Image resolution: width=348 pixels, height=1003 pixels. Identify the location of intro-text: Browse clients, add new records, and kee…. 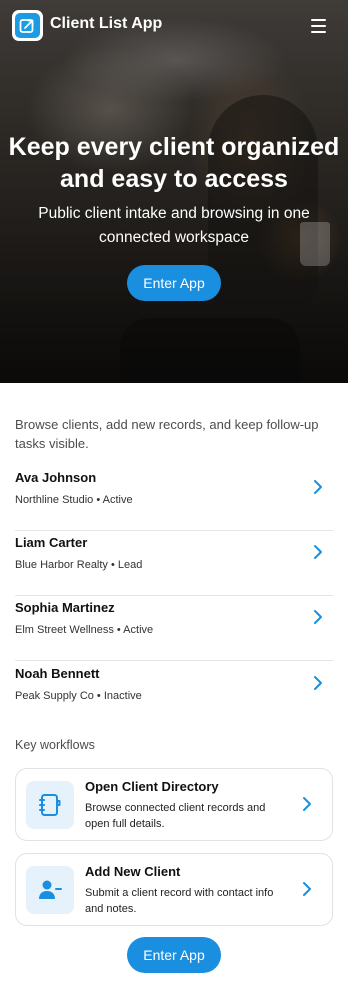
(167, 434).